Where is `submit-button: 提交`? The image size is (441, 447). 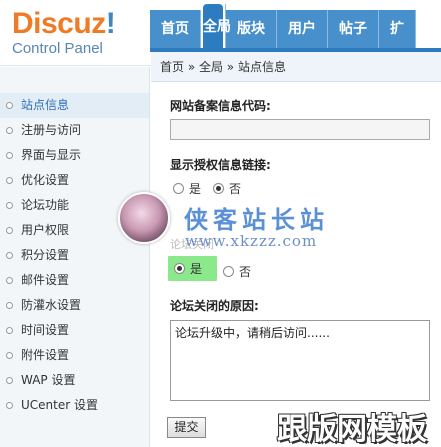
submit-button: 提交 is located at coordinates (186, 427).